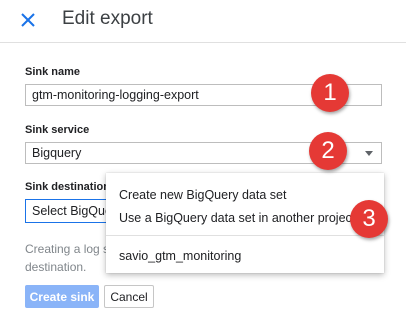 The height and width of the screenshot is (331, 406). Describe the element at coordinates (53, 72) in the screenshot. I see `sink-name-label: Sink name` at that location.